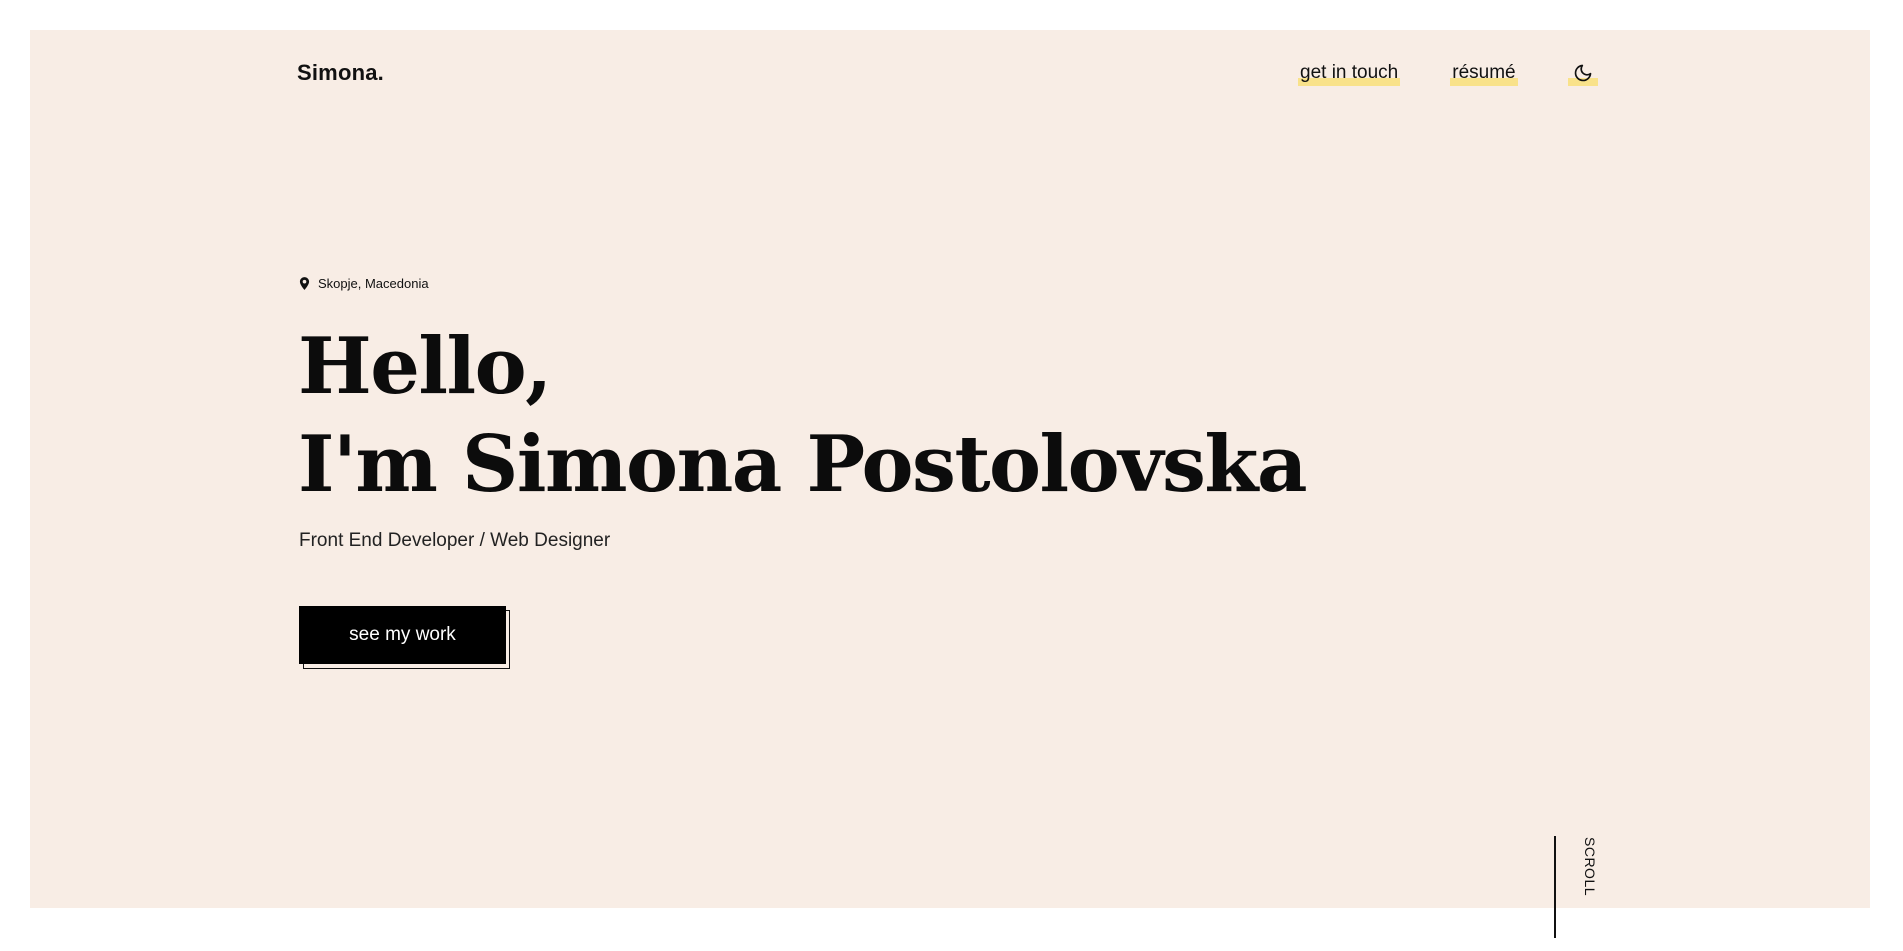 This screenshot has width=1903, height=951. I want to click on main-nav: get in touch résumé, so click(1448, 73).